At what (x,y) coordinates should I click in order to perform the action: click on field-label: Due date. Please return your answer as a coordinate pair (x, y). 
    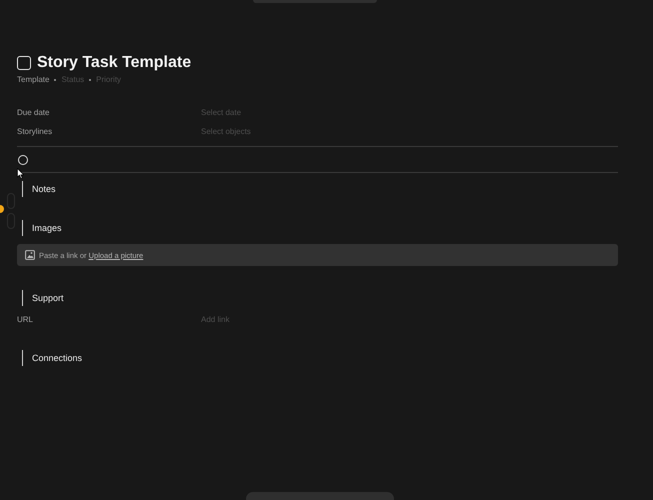
    Looking at the image, I should click on (33, 112).